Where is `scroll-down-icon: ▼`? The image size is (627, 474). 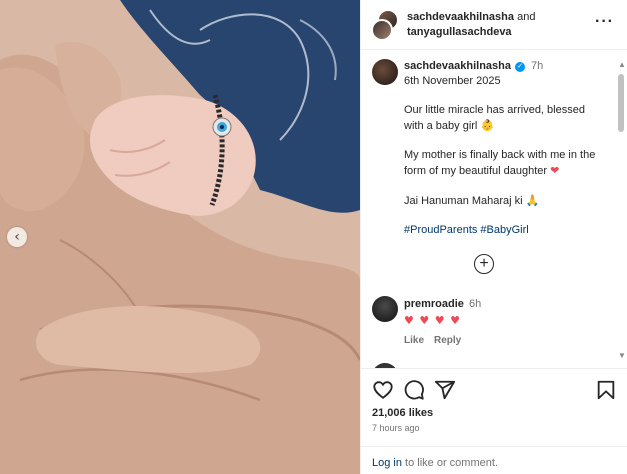 scroll-down-icon: ▼ is located at coordinates (622, 355).